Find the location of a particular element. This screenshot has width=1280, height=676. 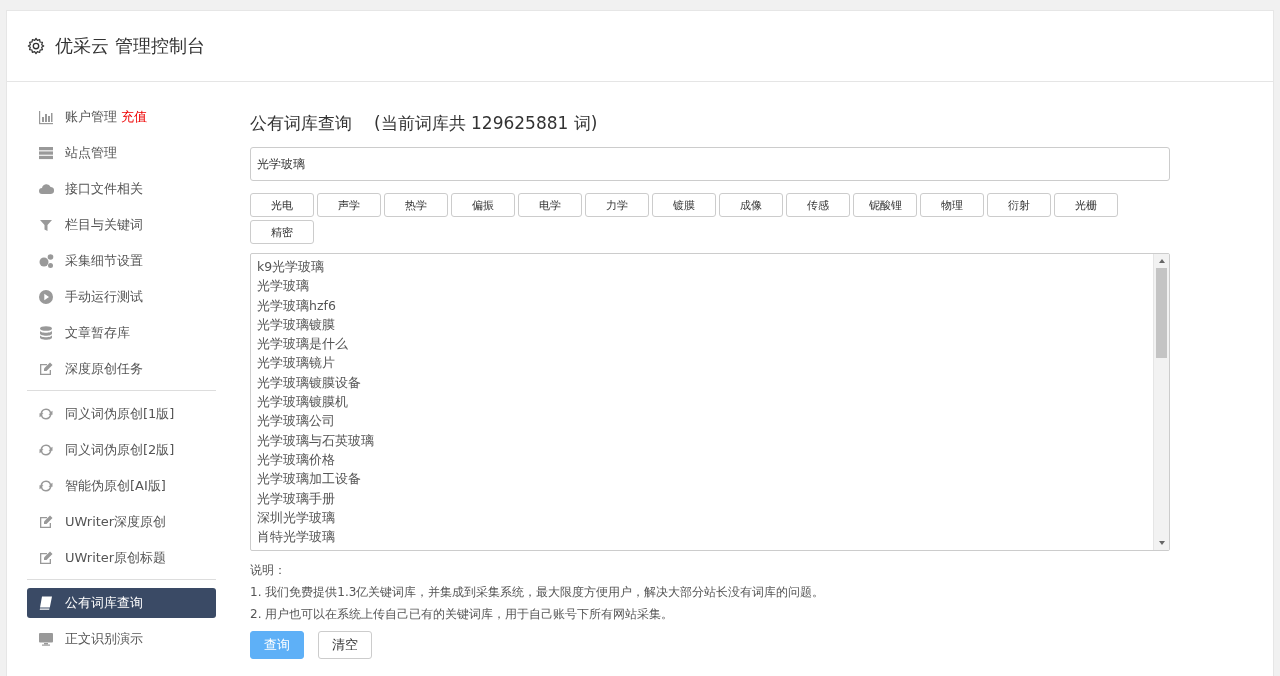

settings-icon is located at coordinates (36, 46).